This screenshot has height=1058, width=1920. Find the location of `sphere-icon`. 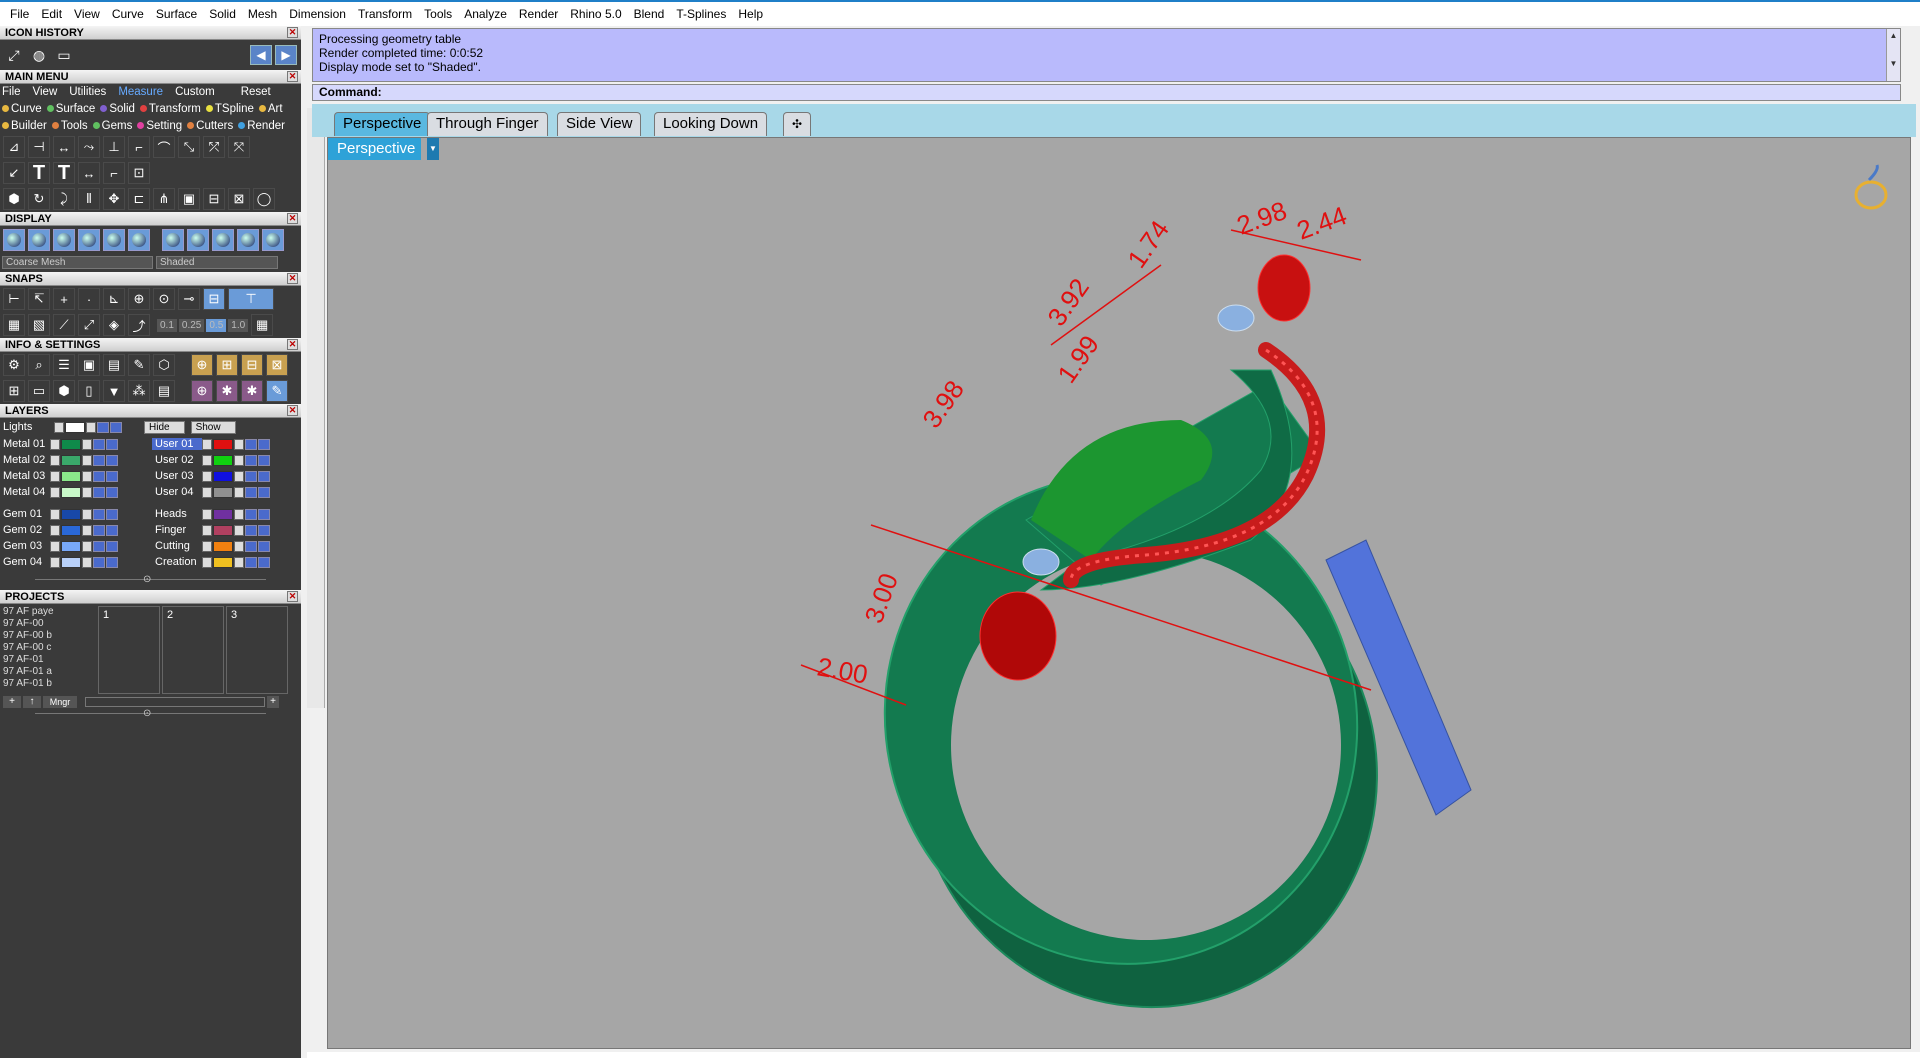

sphere-icon is located at coordinates (64, 240).